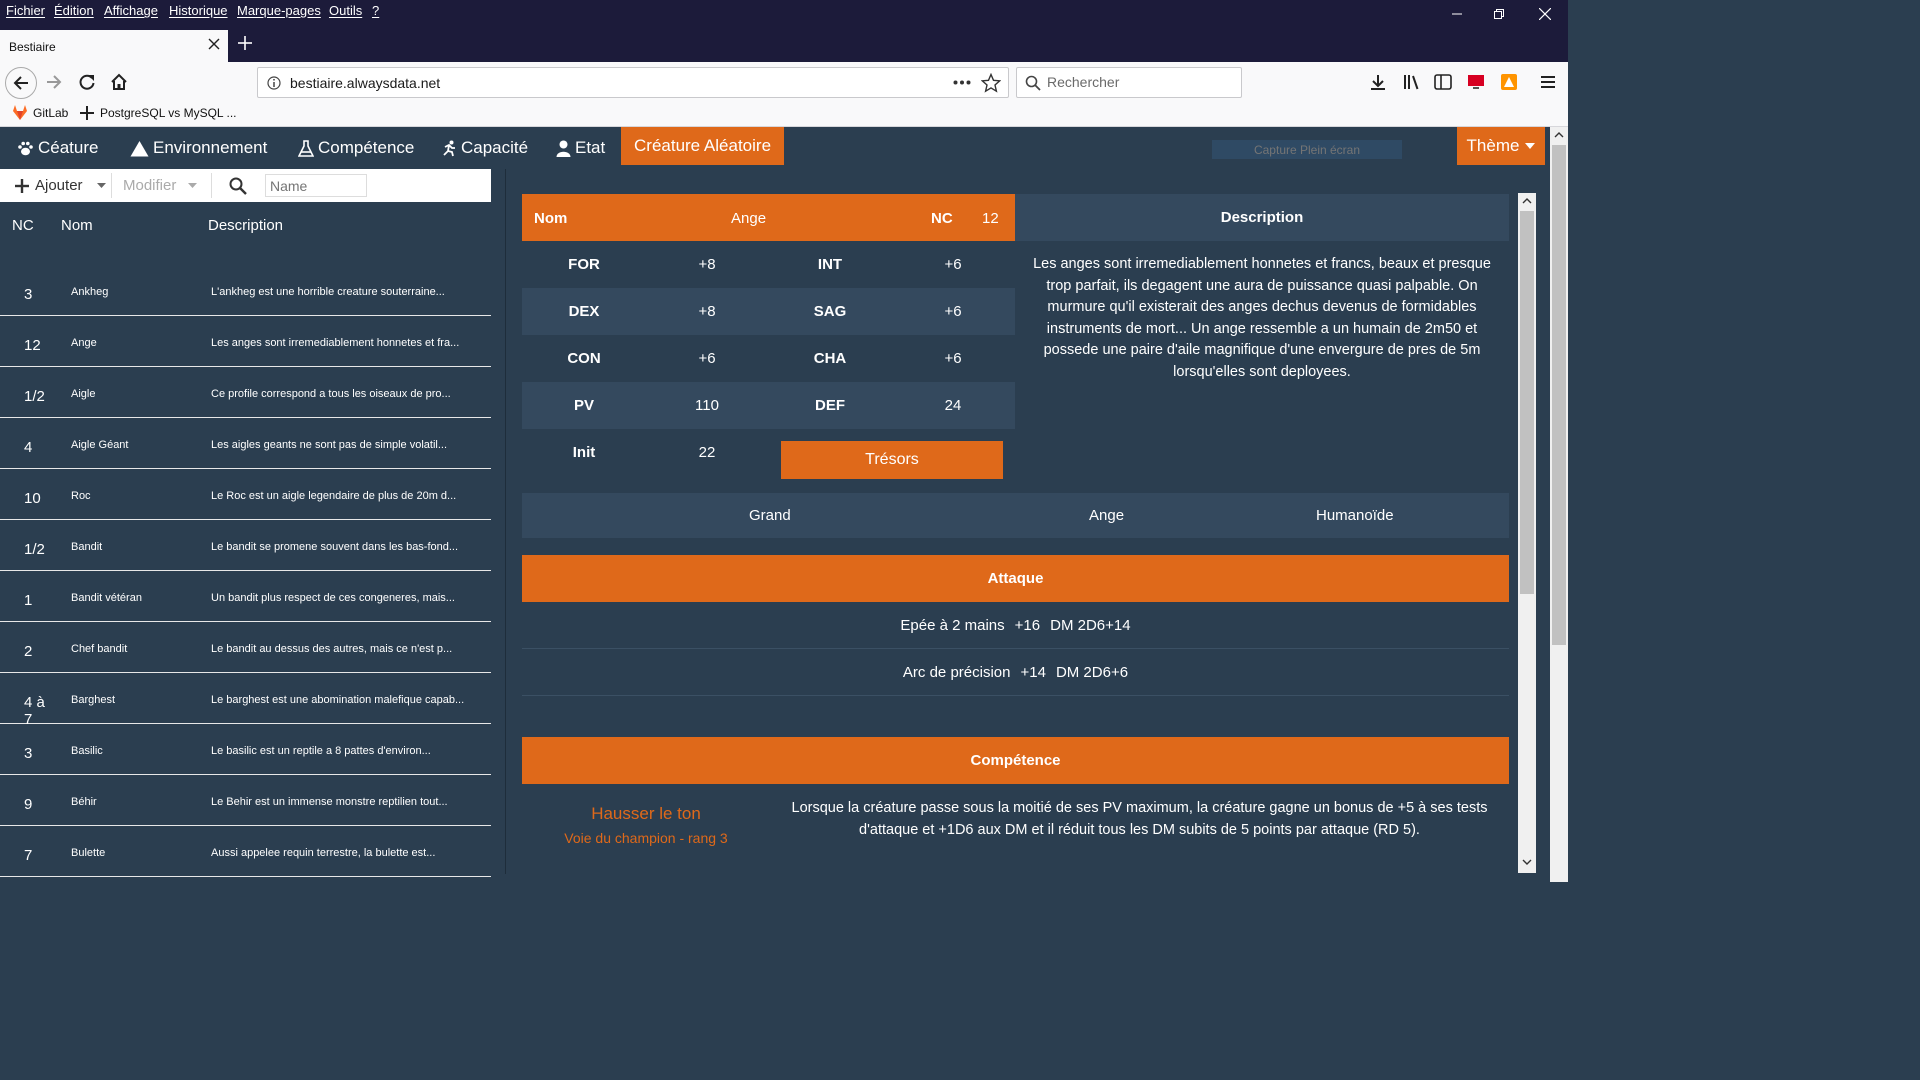  I want to click on description-header: Description, so click(1262, 217).